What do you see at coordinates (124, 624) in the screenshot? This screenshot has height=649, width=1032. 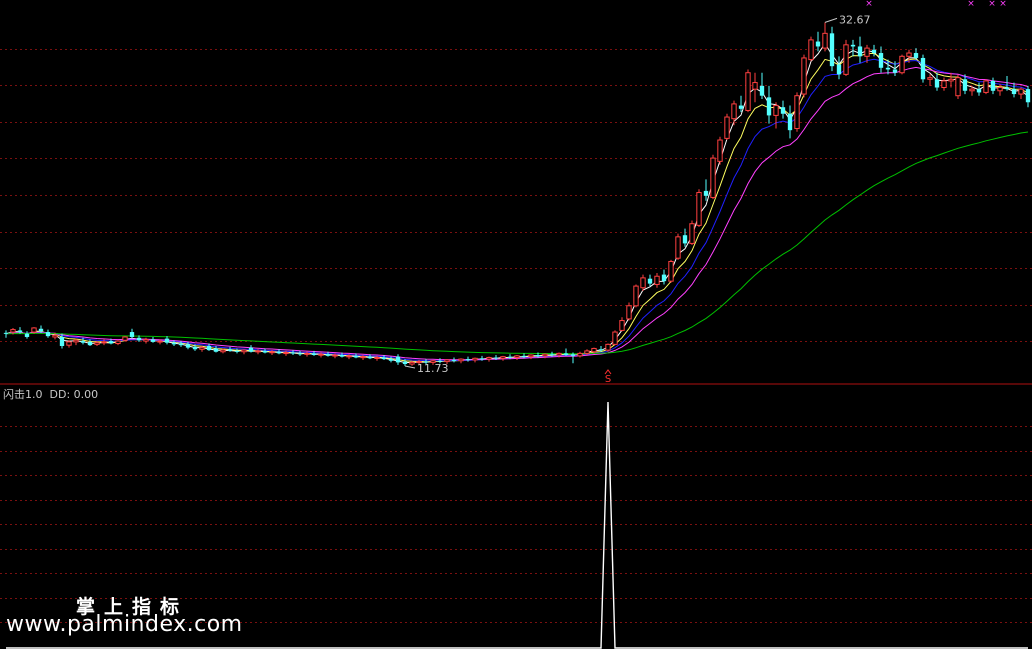 I see `watermark-url: www.palmindex.com` at bounding box center [124, 624].